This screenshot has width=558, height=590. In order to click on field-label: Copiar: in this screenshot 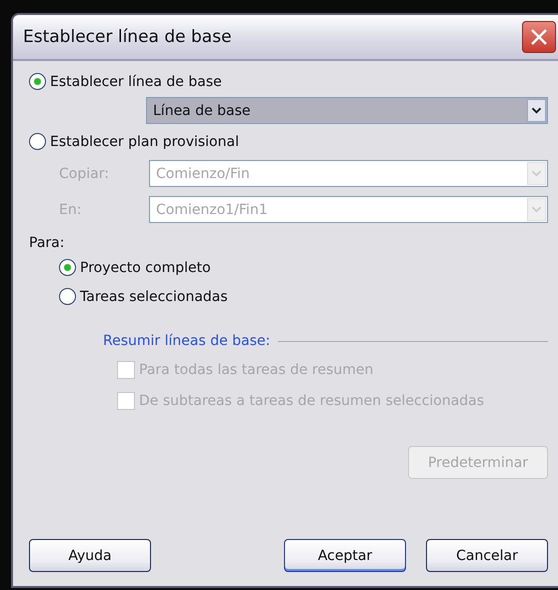, I will do `click(84, 174)`.